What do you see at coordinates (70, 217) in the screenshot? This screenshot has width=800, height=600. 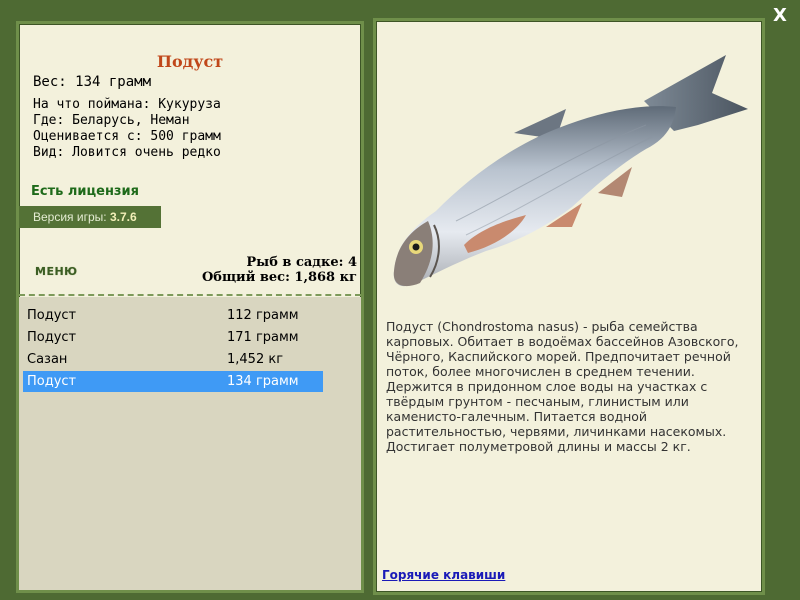 I see `version-label: Версия игры:` at bounding box center [70, 217].